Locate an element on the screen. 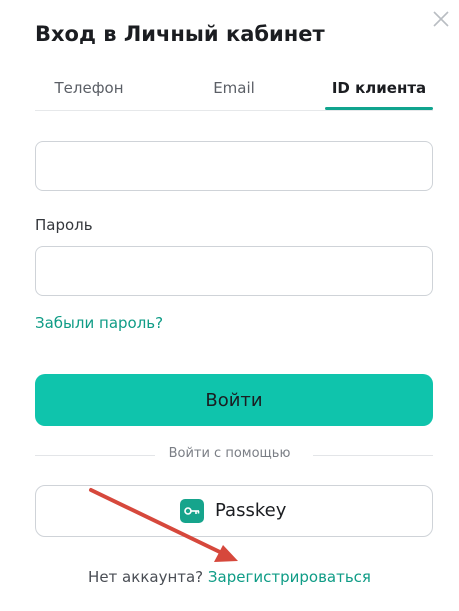 Image resolution: width=459 pixels, height=611 pixels. client-id-input is located at coordinates (234, 166).